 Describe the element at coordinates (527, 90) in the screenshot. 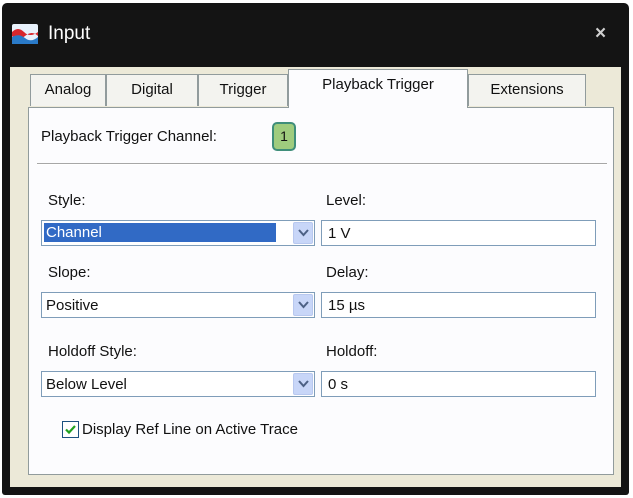

I see `tab-extensions: Extensions` at that location.